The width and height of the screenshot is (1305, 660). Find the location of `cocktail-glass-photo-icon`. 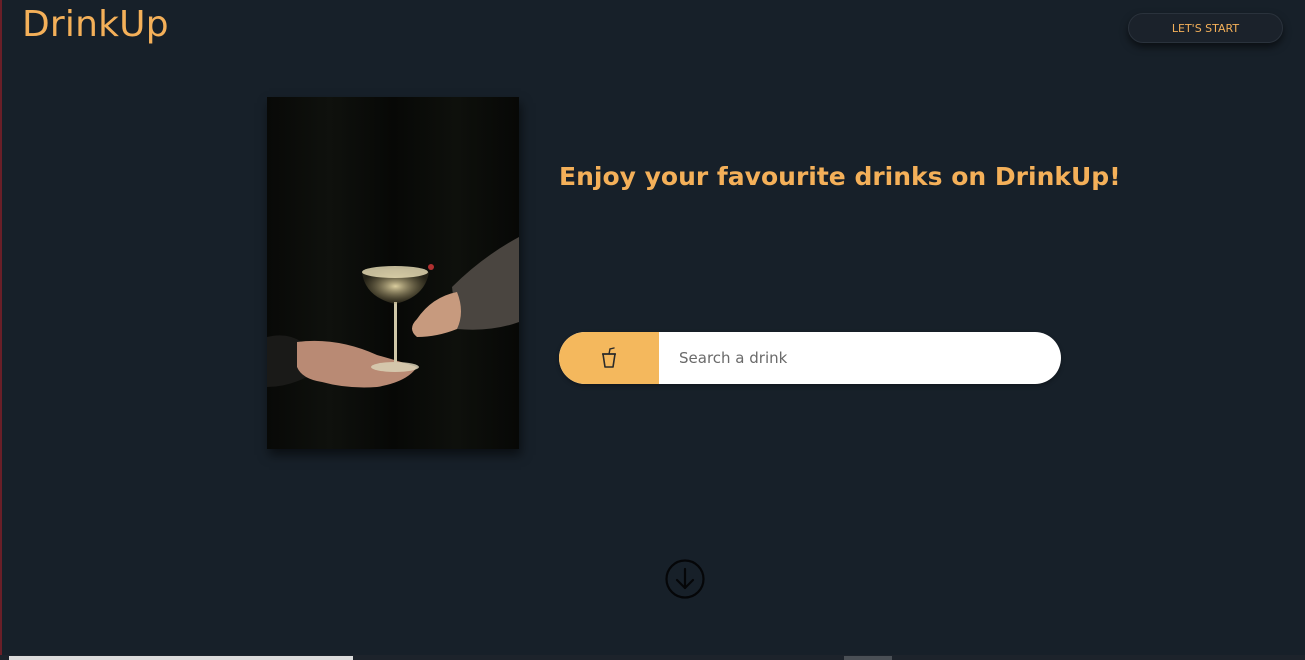

cocktail-glass-photo-icon is located at coordinates (393, 273).